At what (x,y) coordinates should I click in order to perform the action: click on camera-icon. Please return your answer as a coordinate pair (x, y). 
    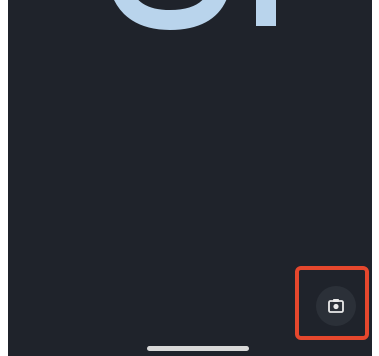
    Looking at the image, I should click on (336, 306).